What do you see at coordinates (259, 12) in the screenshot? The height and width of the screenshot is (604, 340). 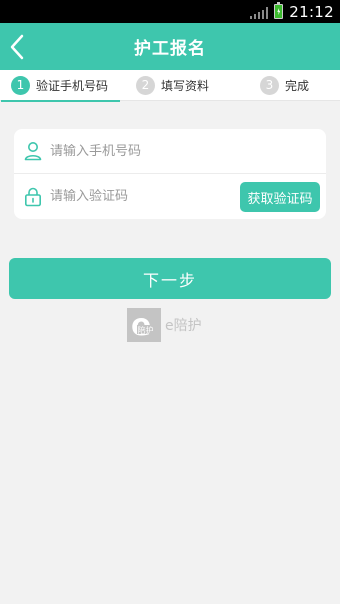 I see `signal-icon` at bounding box center [259, 12].